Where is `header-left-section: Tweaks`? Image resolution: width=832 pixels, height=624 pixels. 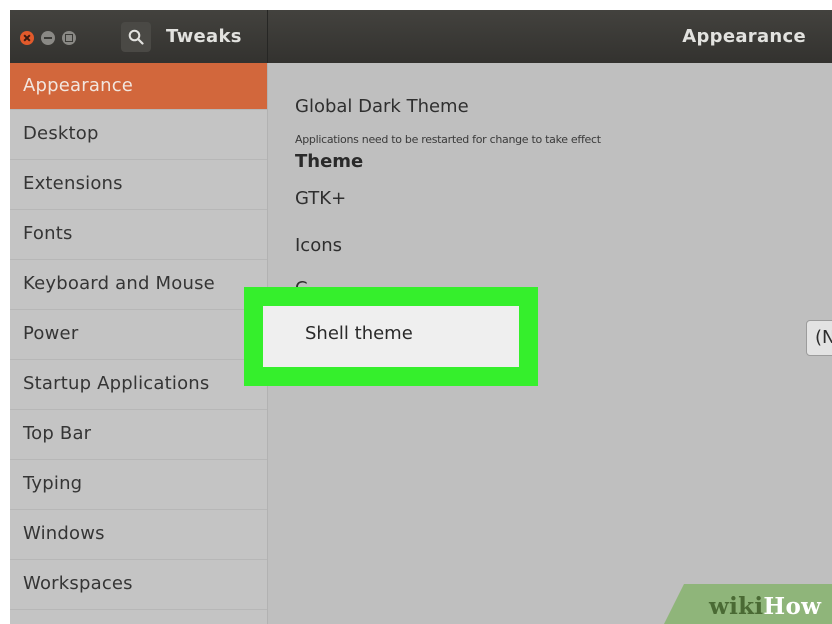 header-left-section: Tweaks is located at coordinates (139, 36).